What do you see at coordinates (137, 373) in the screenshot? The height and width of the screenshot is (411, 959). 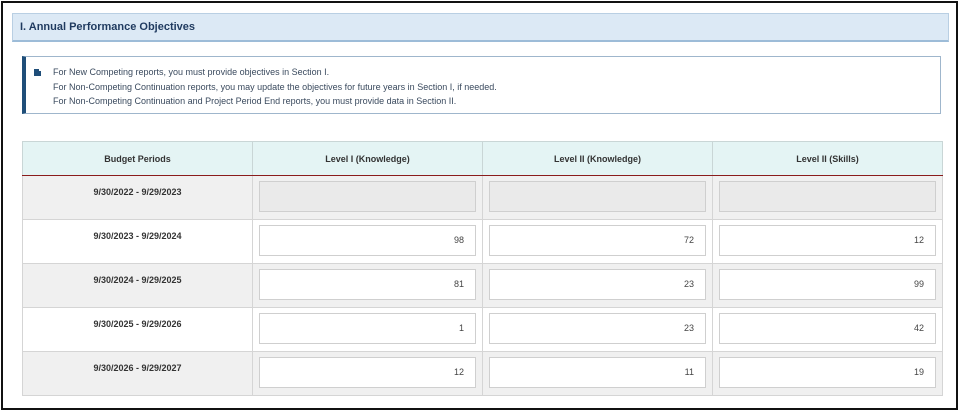 I see `budget-period-cell: 9/30/2026 - 9/29/2027` at bounding box center [137, 373].